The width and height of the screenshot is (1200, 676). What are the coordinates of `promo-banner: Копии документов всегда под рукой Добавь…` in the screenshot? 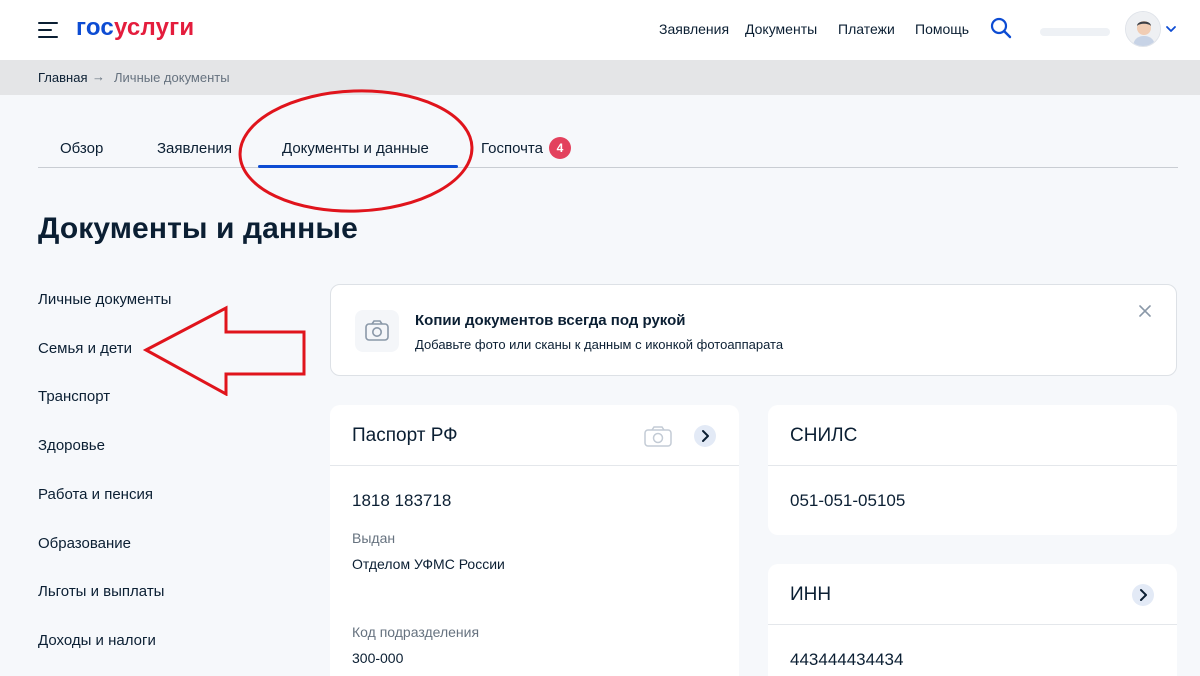 It's located at (753, 330).